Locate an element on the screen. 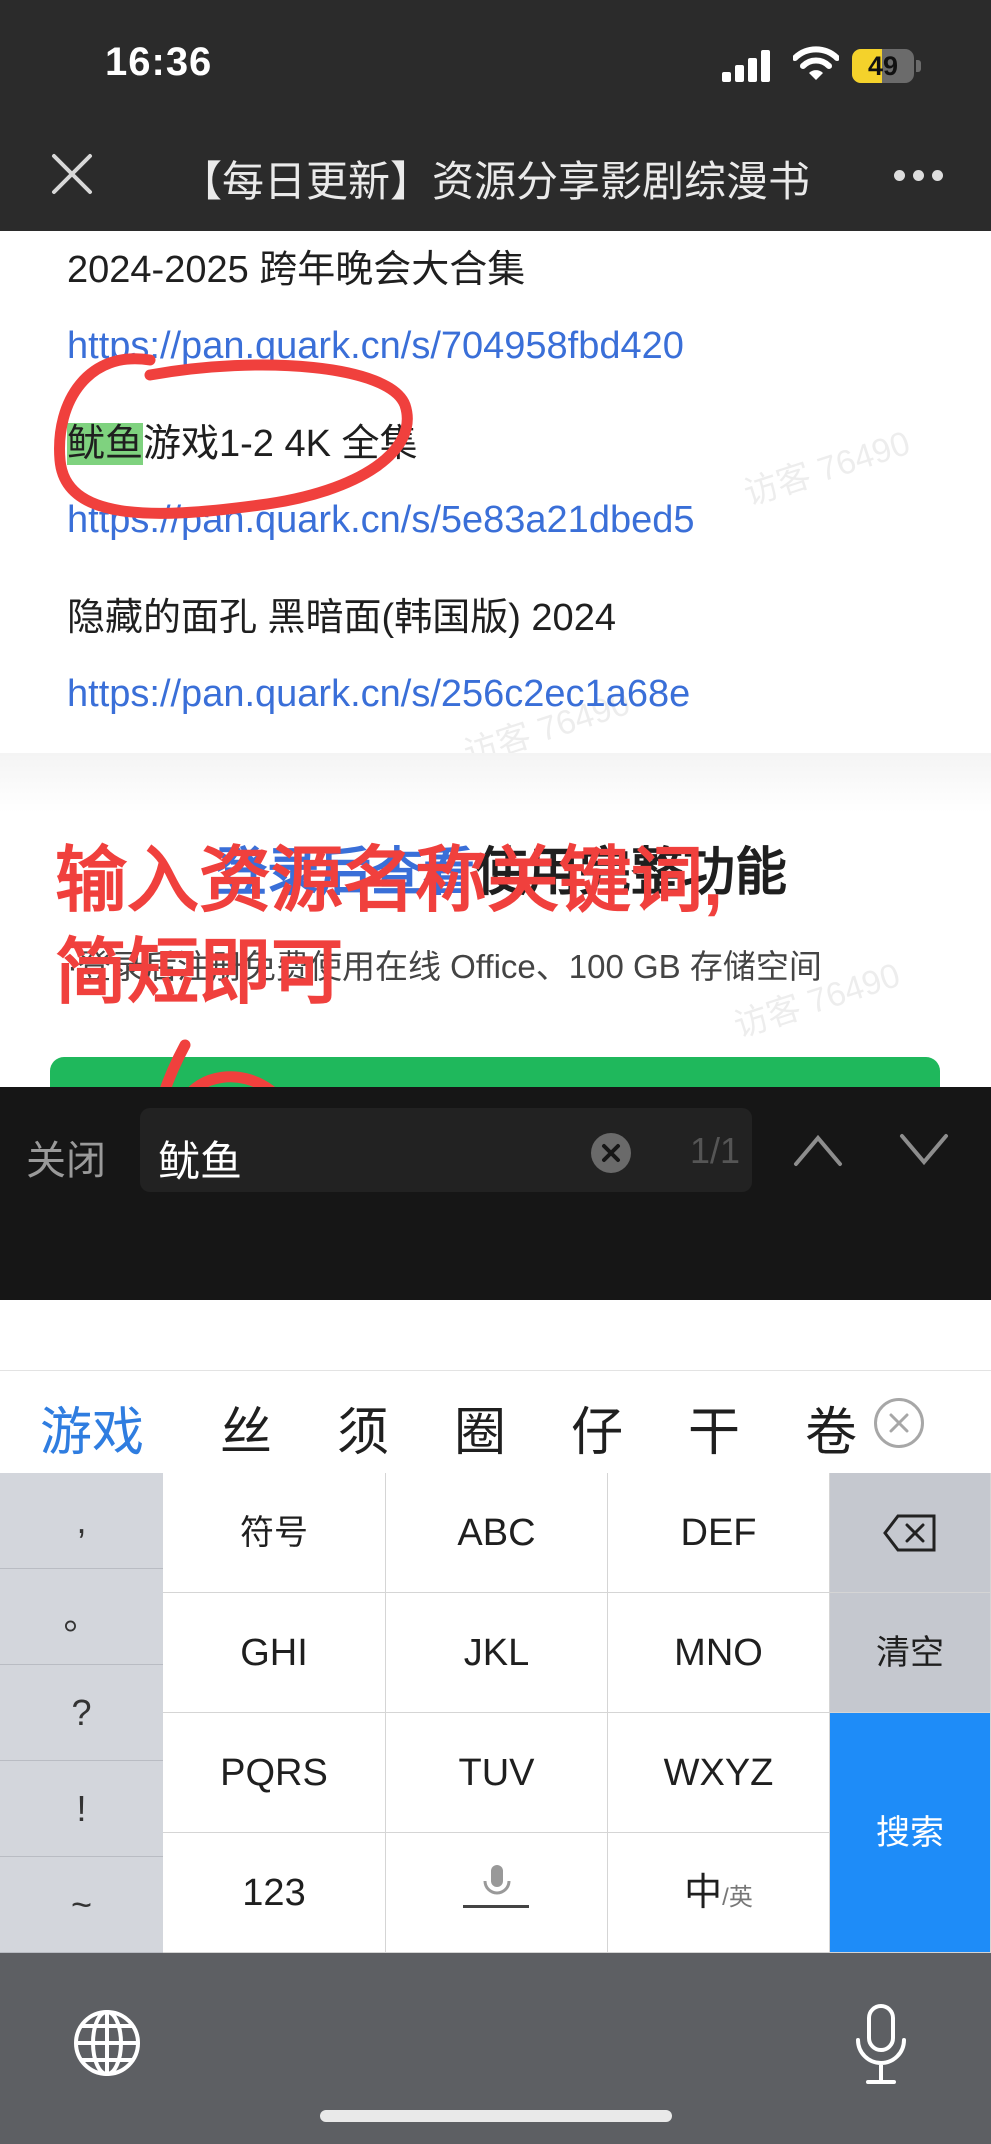 The height and width of the screenshot is (2144, 991). key-tuv: TUV is located at coordinates (497, 1773).